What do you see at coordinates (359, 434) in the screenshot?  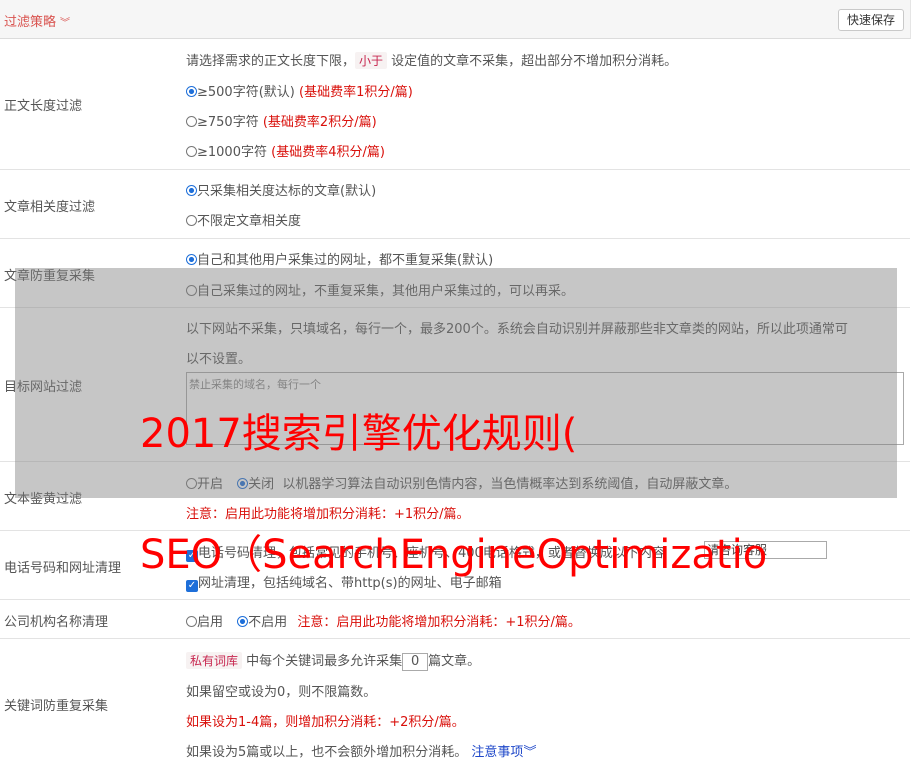 I see `watermark-line-1: 2017搜索引擎优化规则(` at bounding box center [359, 434].